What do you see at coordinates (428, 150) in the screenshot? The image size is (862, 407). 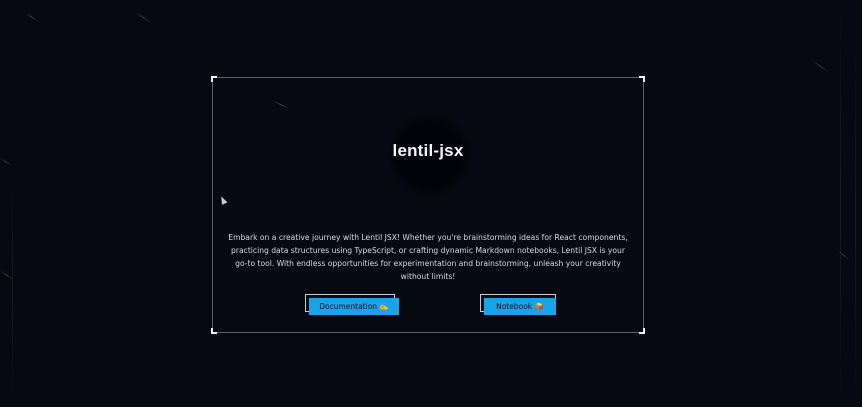 I see `page-title: lentil-jsx` at bounding box center [428, 150].